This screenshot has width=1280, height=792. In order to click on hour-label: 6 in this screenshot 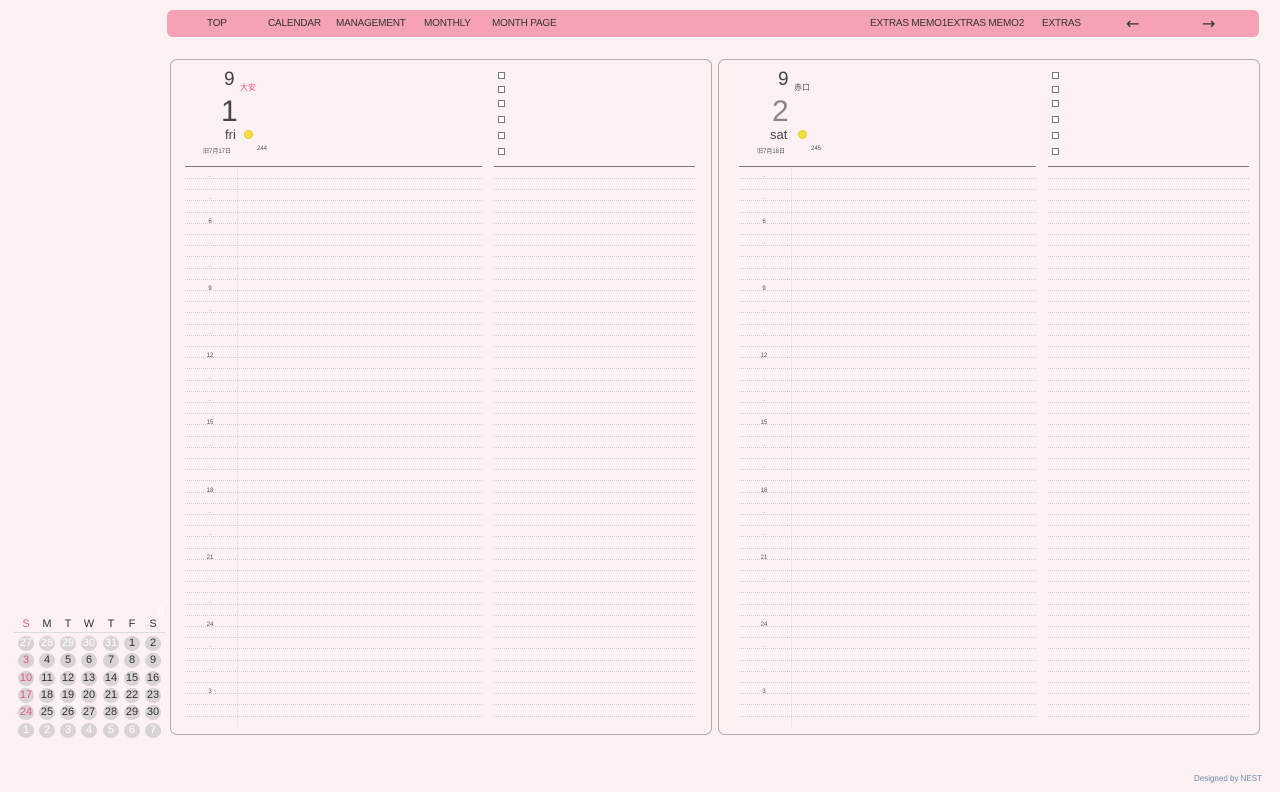, I will do `click(764, 221)`.